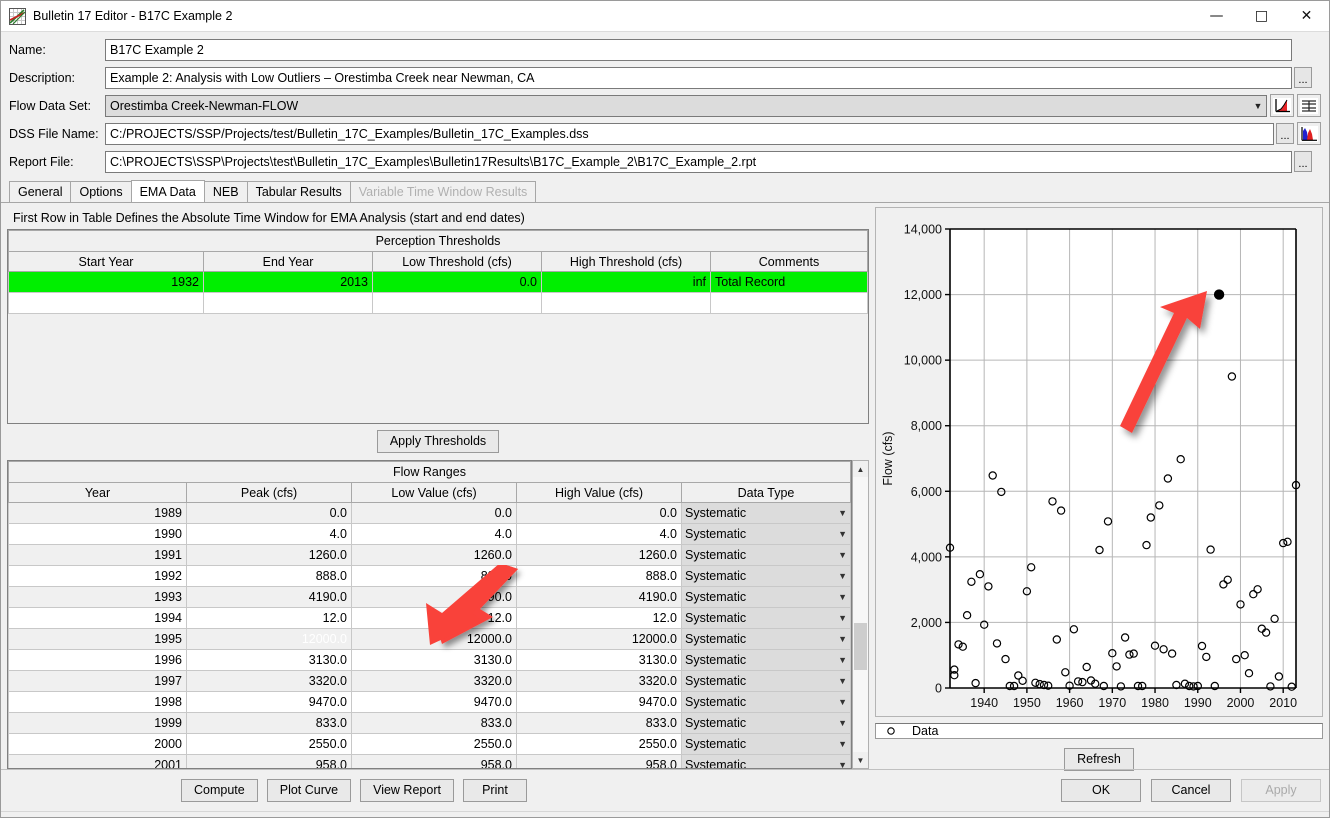 This screenshot has width=1330, height=818. I want to click on table-row: 1997 3320.0 3320.0 3320.0 Systematic ▼, so click(429, 681).